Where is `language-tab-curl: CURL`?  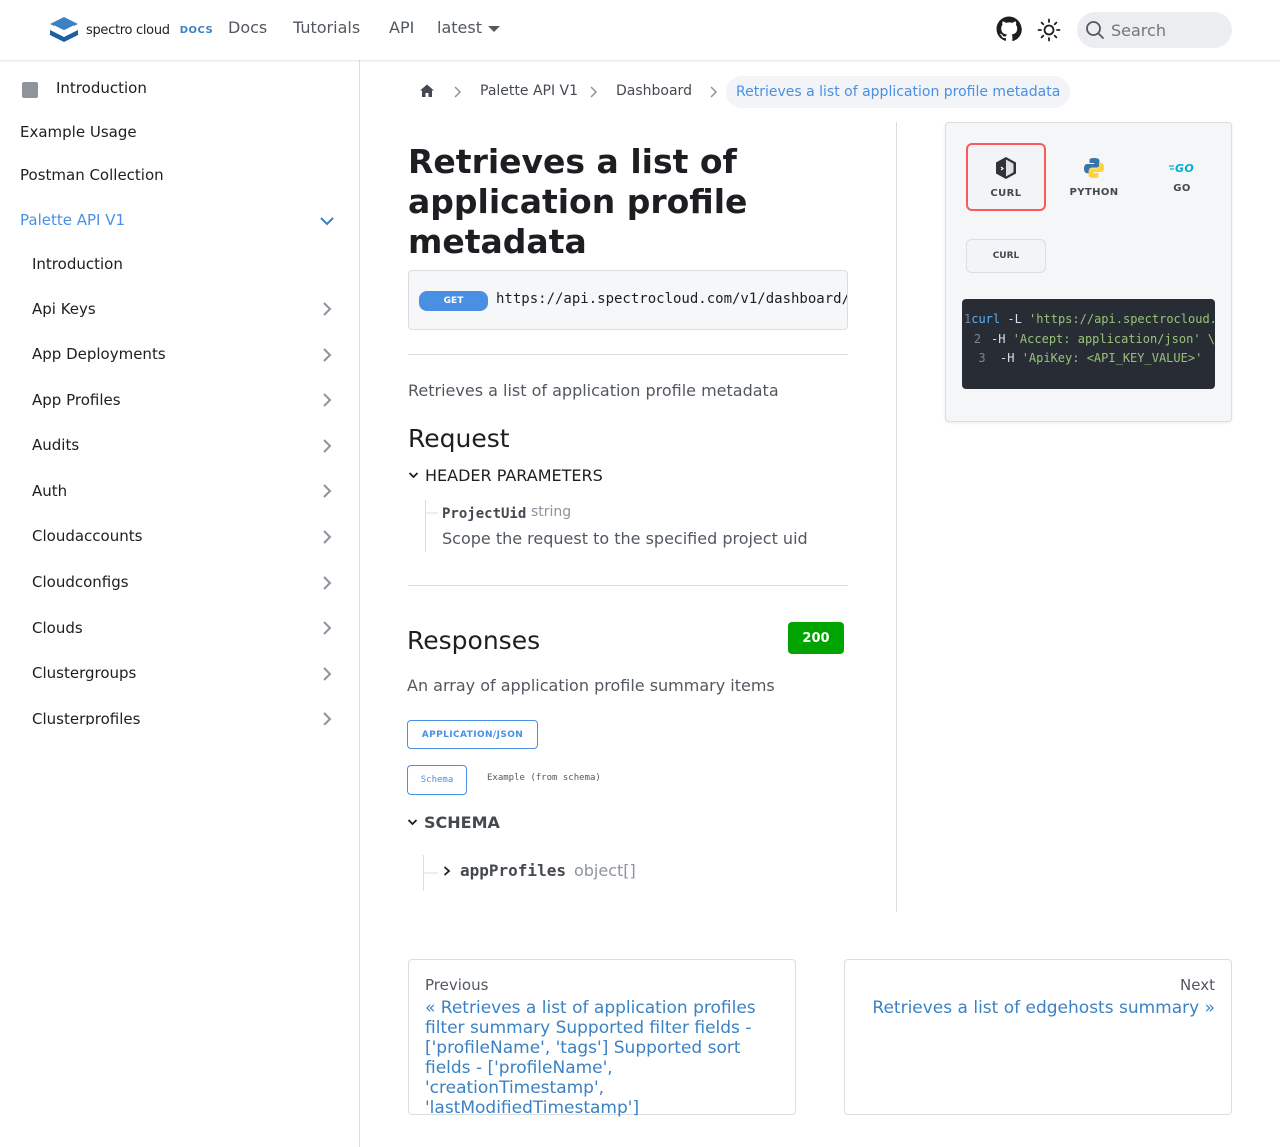 language-tab-curl: CURL is located at coordinates (1006, 177).